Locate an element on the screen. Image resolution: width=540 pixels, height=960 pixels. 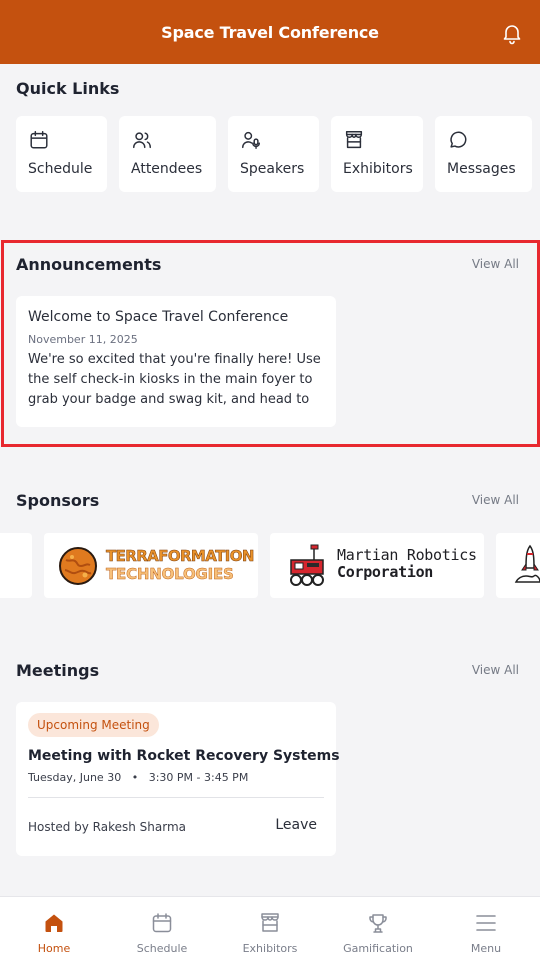
nav-item-home: Home is located at coordinates (54, 928).